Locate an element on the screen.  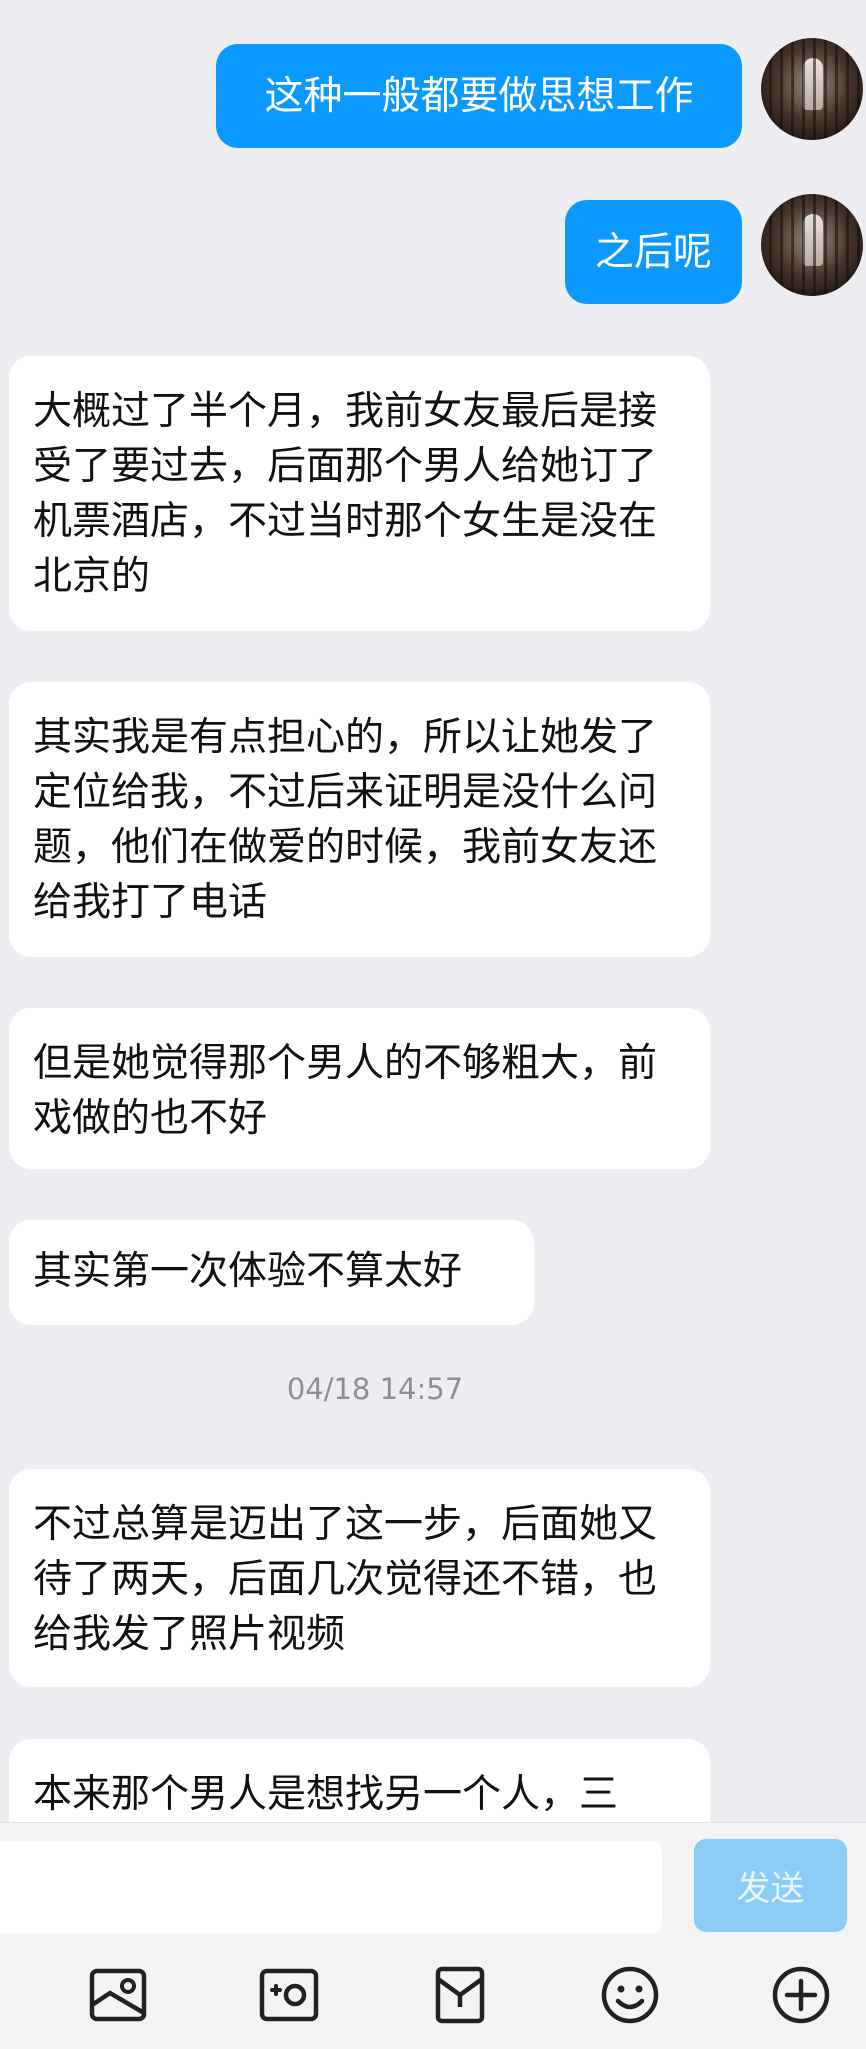
message-text: 之后呢 is located at coordinates (653, 252).